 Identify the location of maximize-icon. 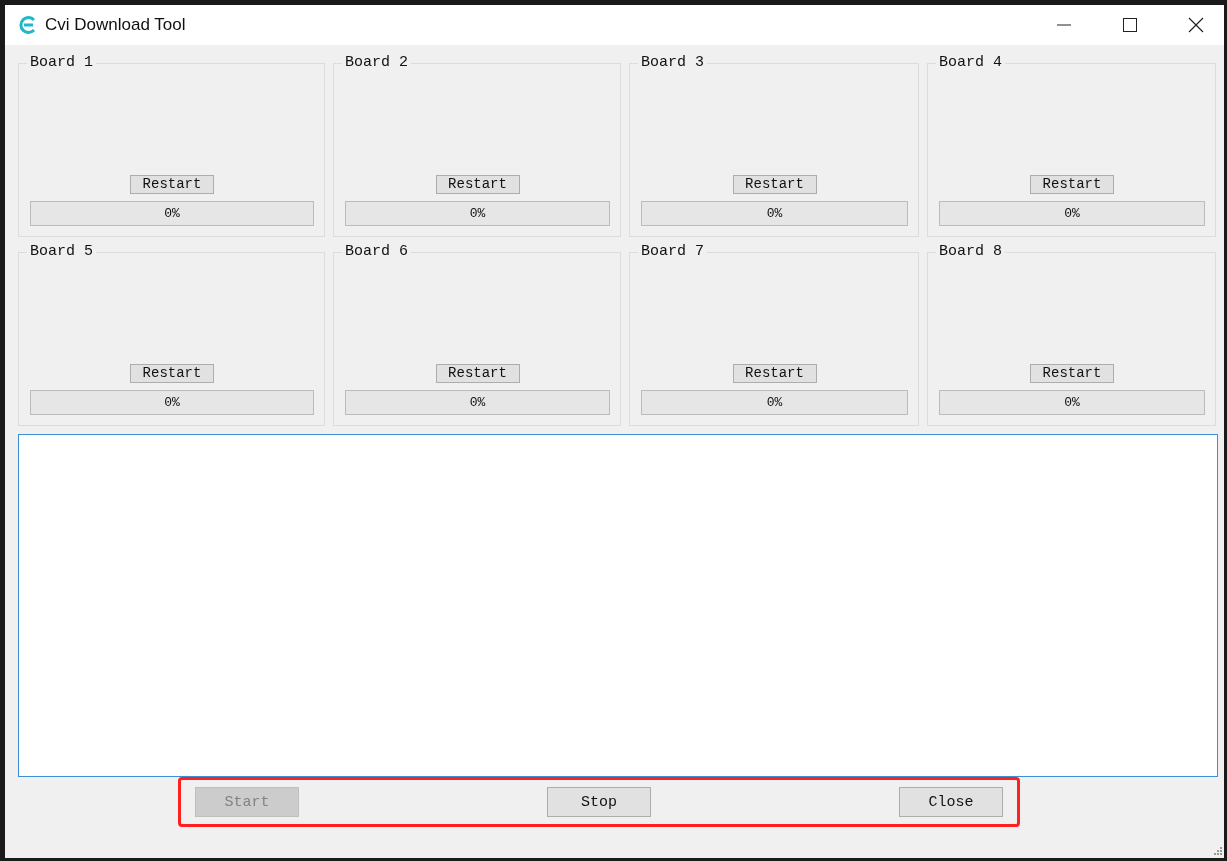
(1130, 25).